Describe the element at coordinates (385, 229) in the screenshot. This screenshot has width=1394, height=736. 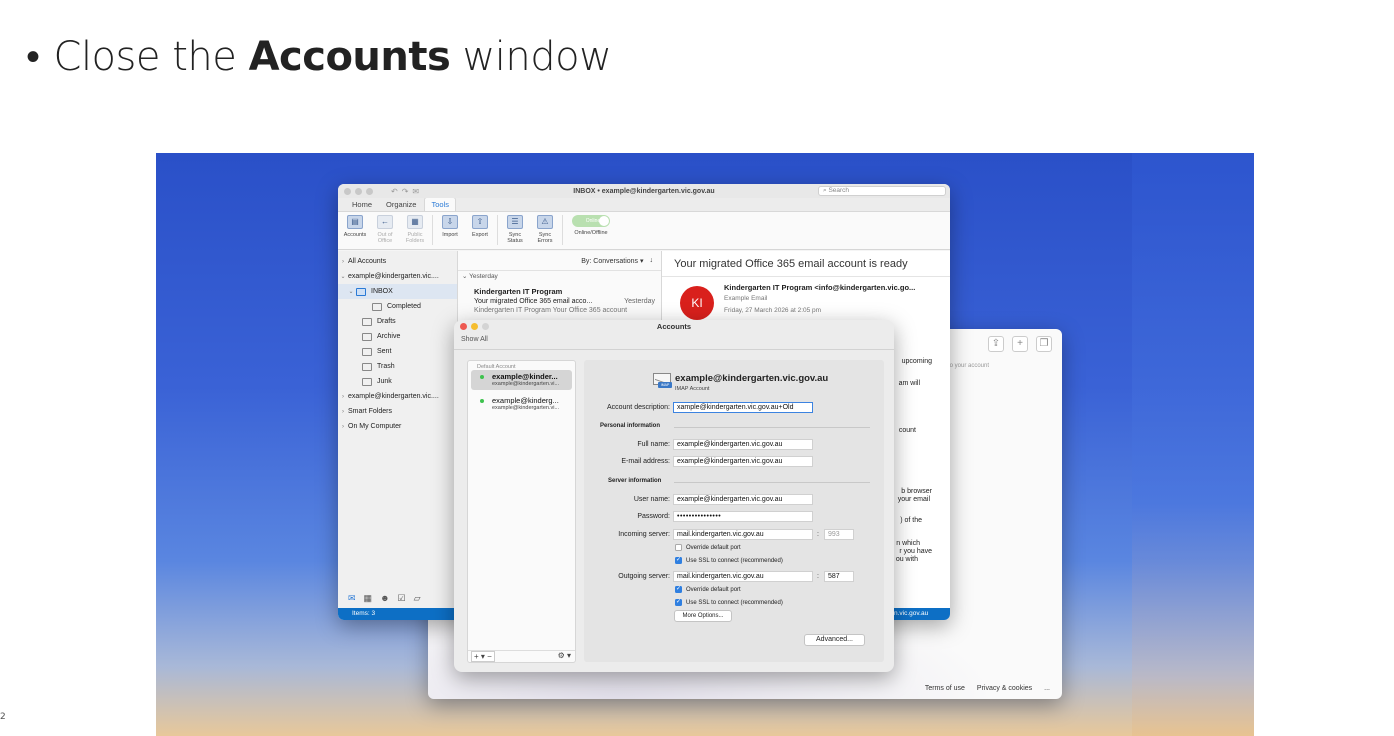
I see `out-of-office-button: ← Out of Office` at that location.